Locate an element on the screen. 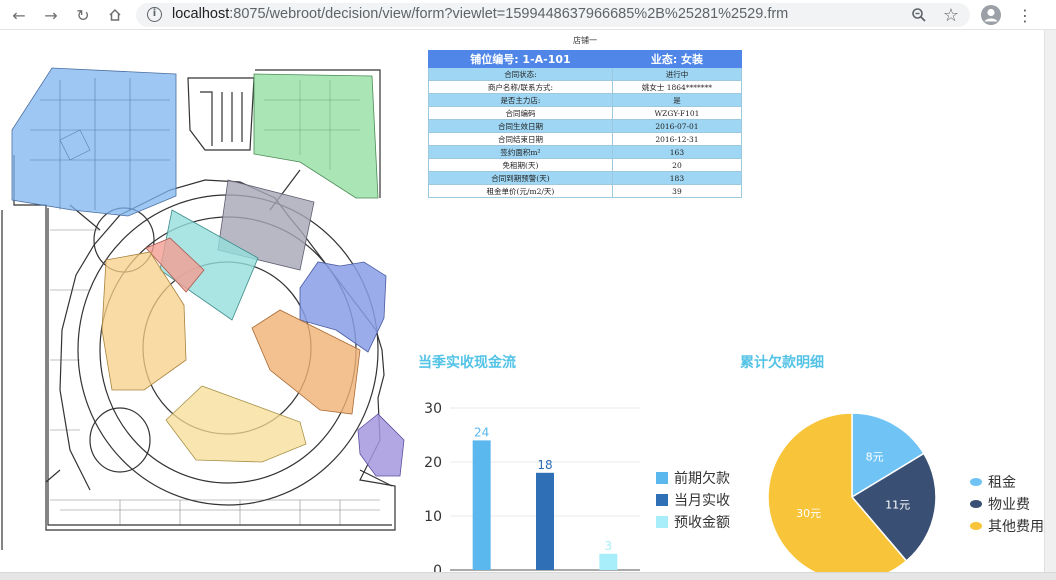 This screenshot has height=580, width=1056. table-header-row: 铺位编号: 1-A-101 业态: 女装 is located at coordinates (585, 59).